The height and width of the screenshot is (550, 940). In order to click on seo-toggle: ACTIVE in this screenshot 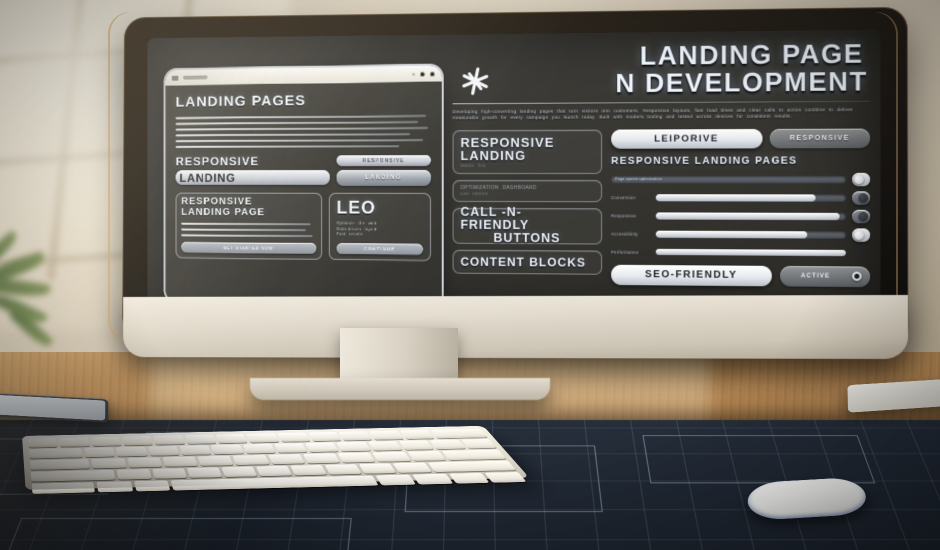, I will do `click(825, 276)`.